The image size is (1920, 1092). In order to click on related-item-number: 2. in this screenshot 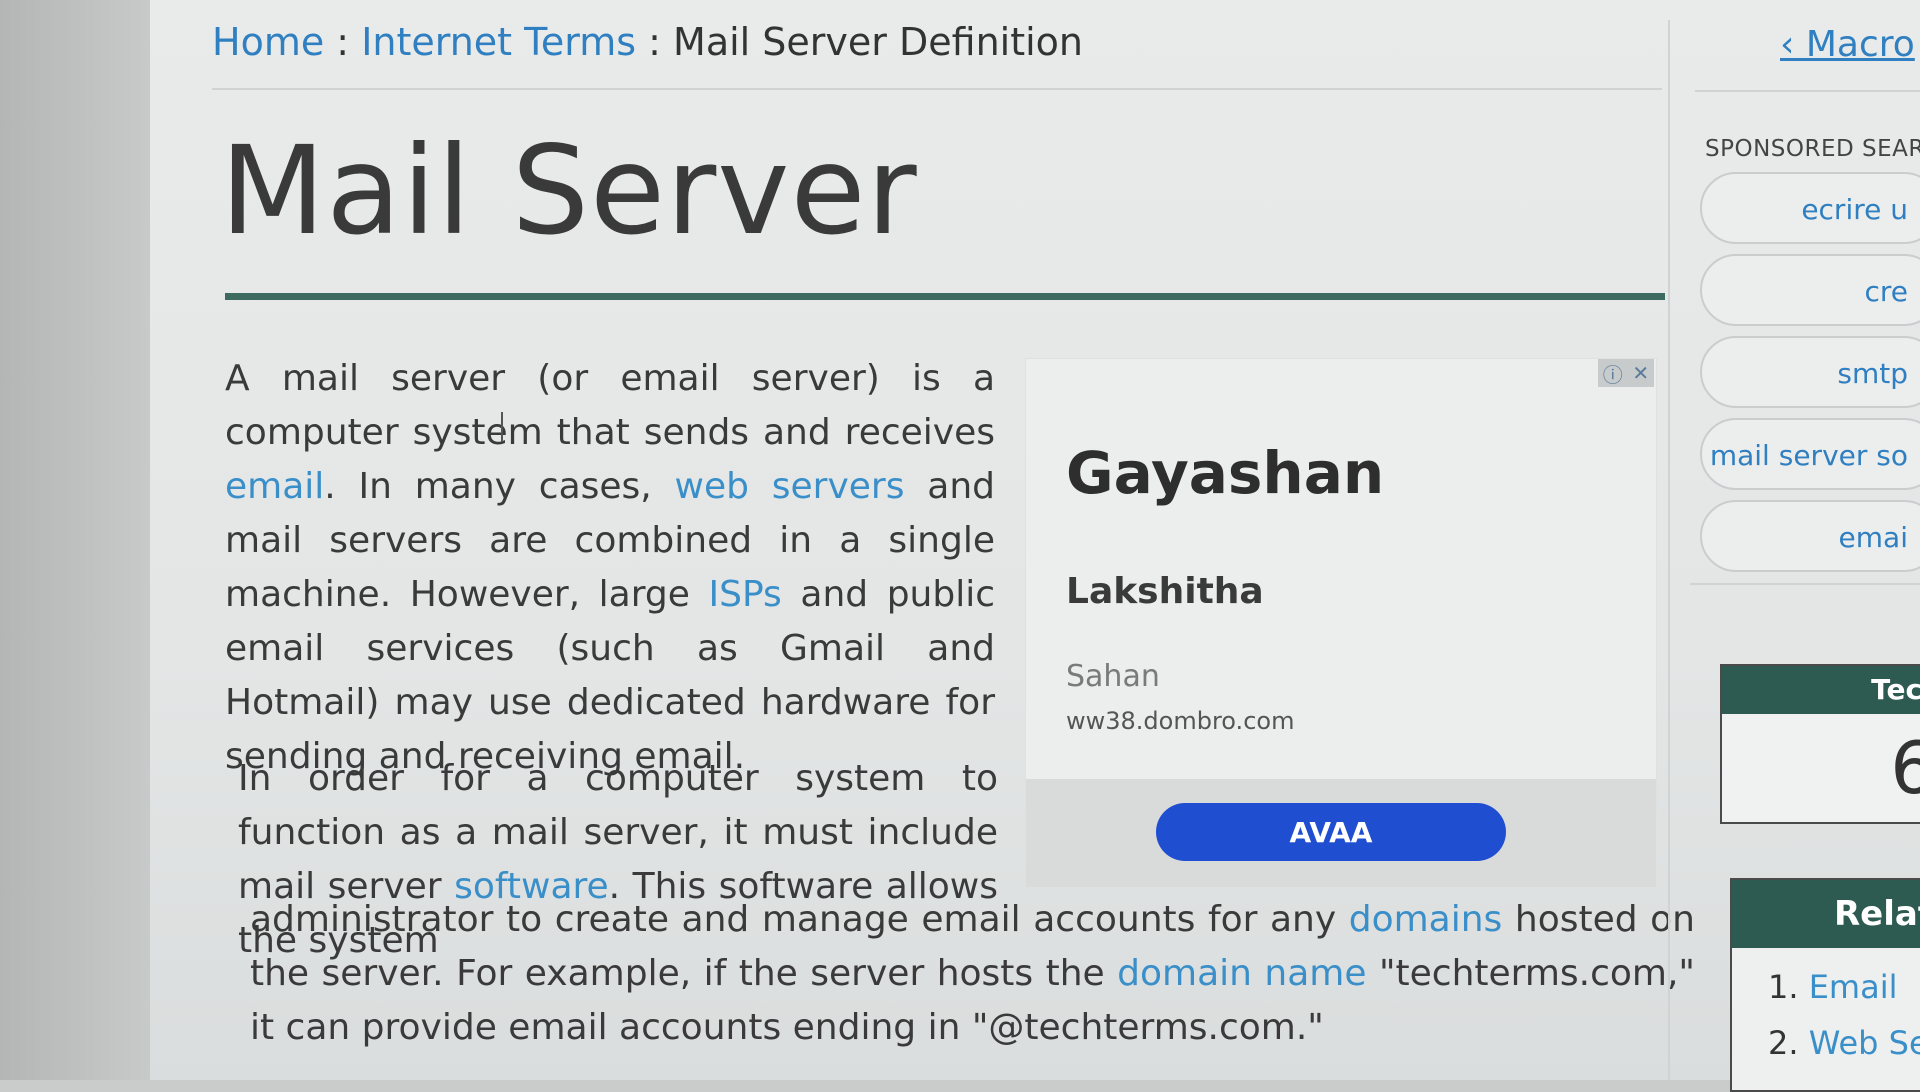, I will do `click(1783, 1043)`.